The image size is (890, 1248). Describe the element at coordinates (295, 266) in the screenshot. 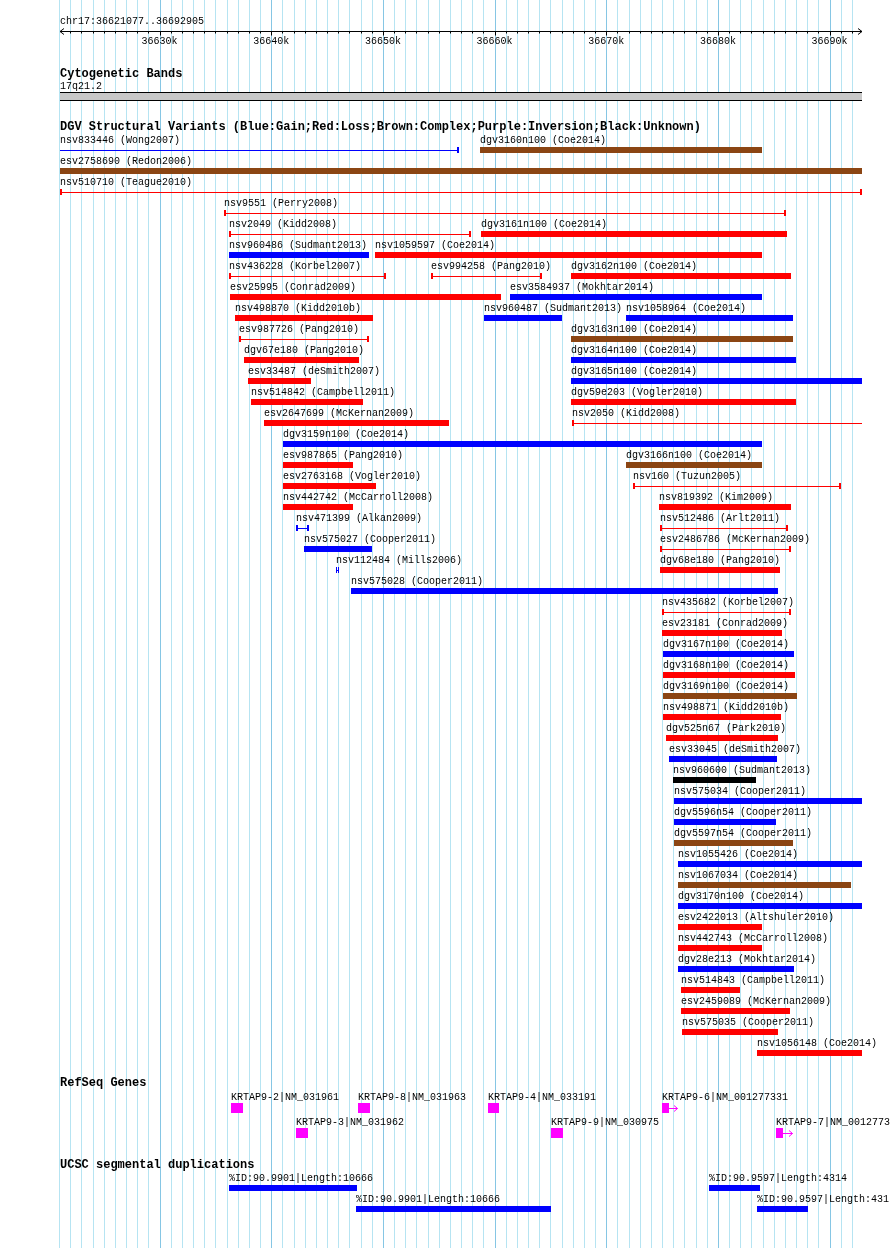

I see `variant-label: nsv436228 (Korbel2007)` at that location.